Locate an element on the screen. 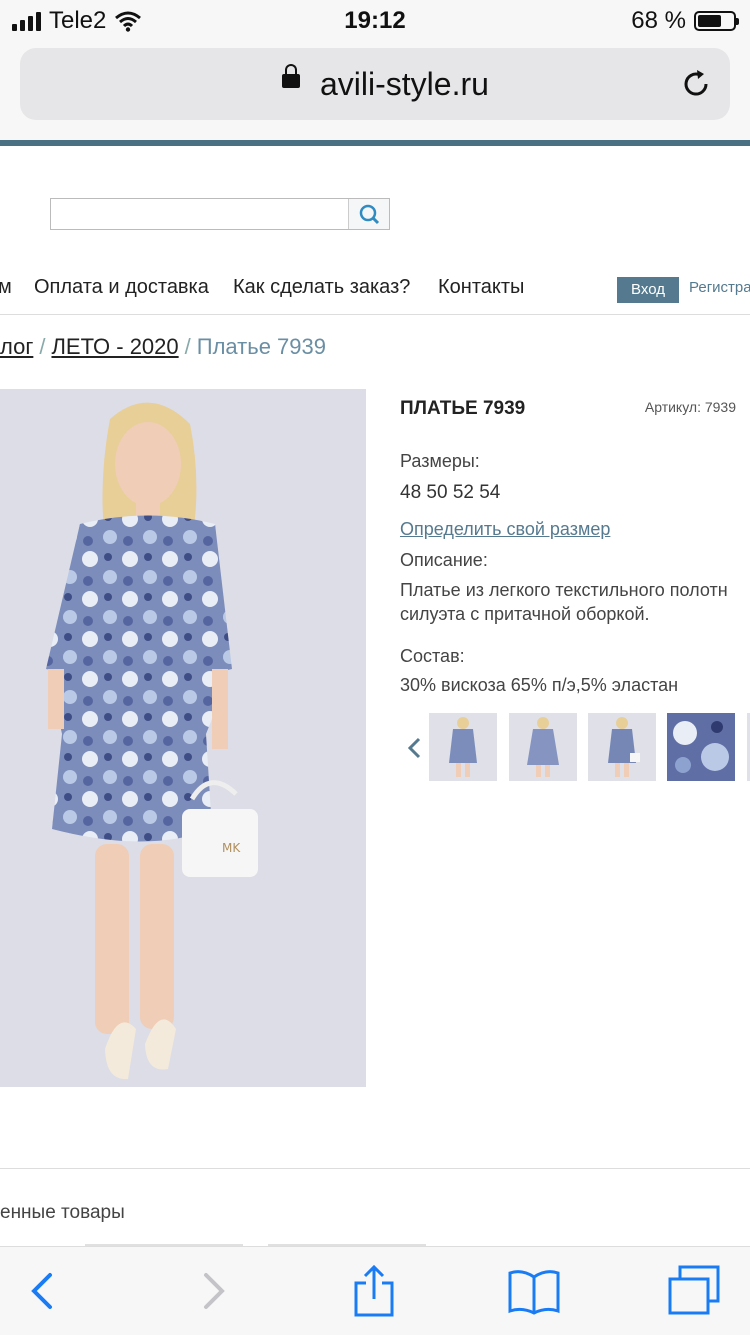  register-link: Регистра is located at coordinates (719, 287).